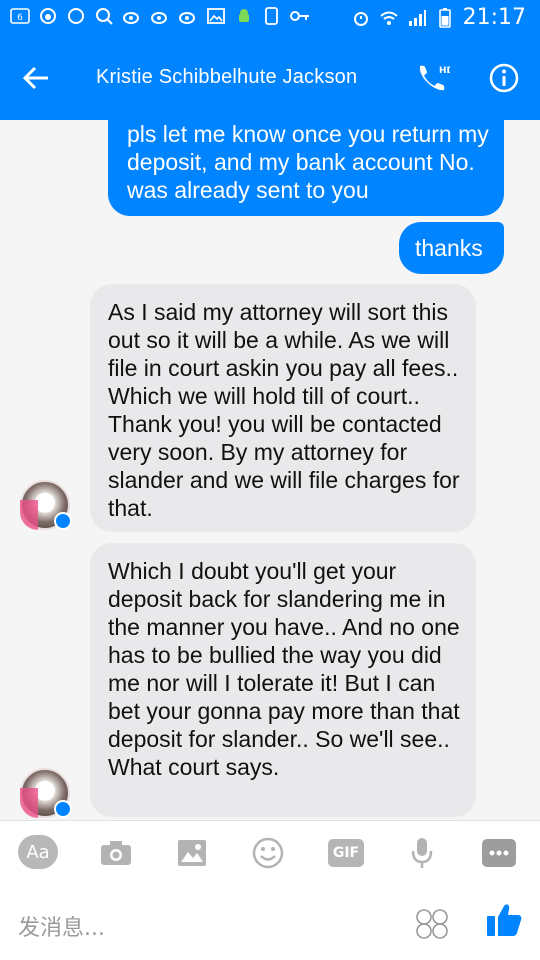 This screenshot has width=540, height=960. I want to click on gif-button: GIF, so click(346, 853).